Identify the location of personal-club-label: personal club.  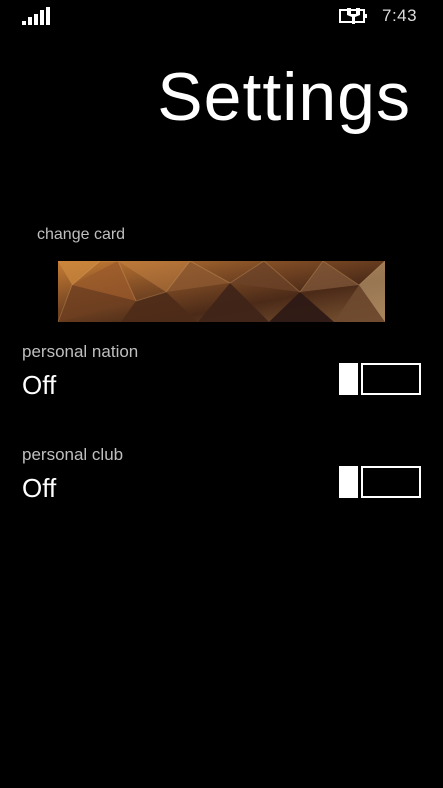
(73, 454).